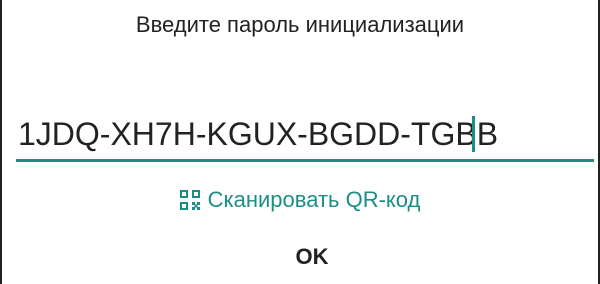  I want to click on qr-code-icon, so click(189, 200).